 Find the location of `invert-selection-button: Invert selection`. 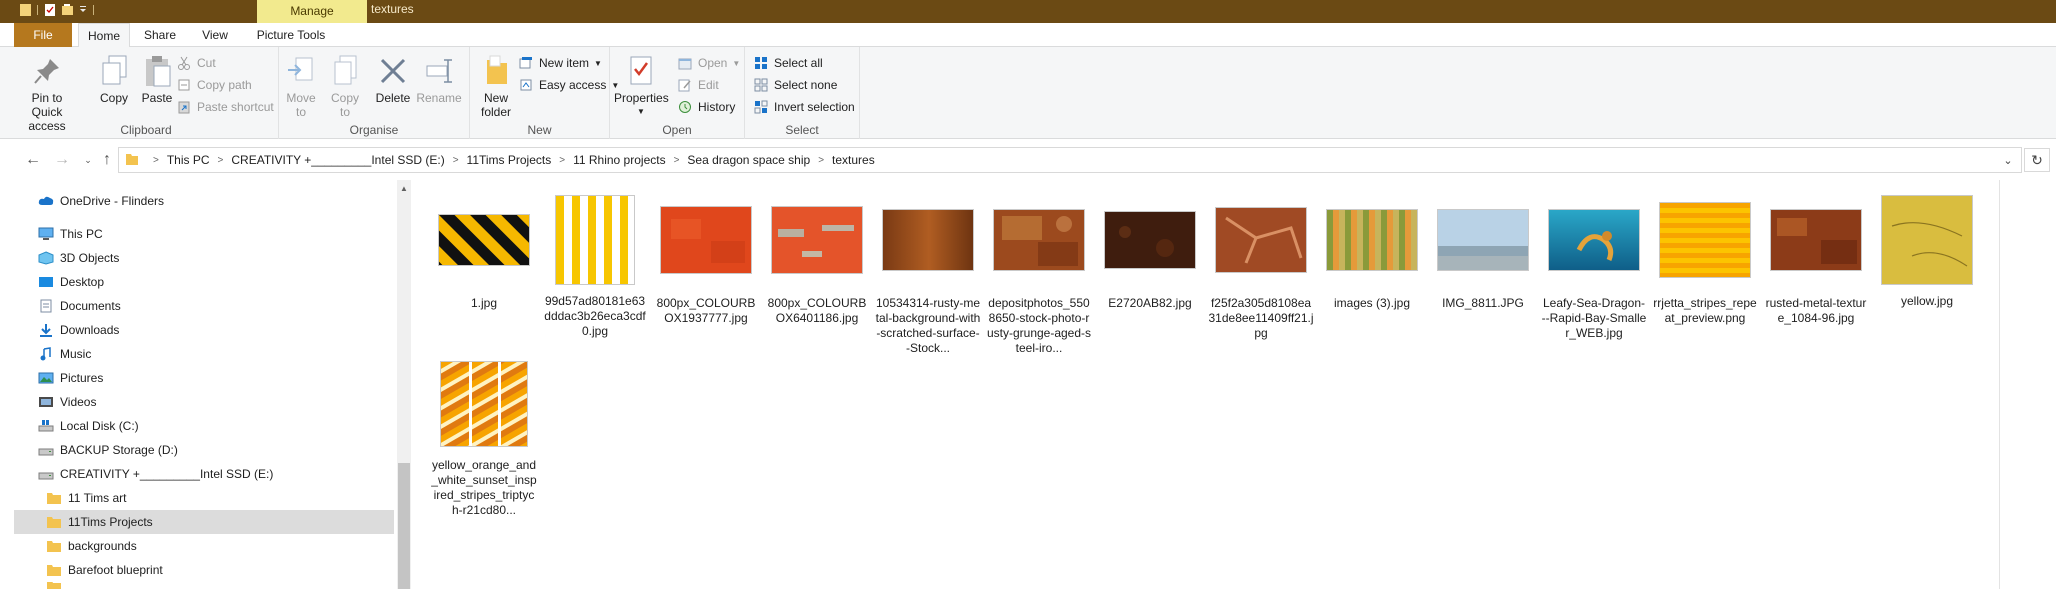

invert-selection-button: Invert selection is located at coordinates (804, 107).